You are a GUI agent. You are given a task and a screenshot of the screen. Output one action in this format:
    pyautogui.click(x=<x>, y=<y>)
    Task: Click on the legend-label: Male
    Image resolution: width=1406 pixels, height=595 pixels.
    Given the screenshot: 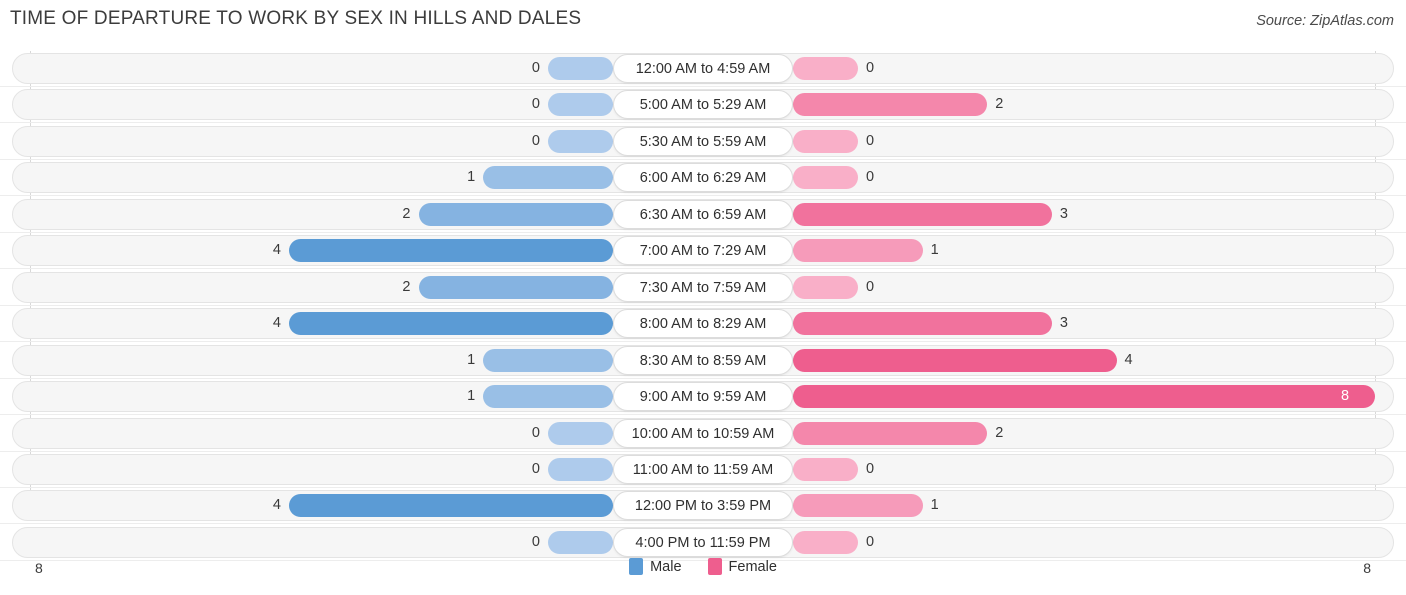 What is the action you would take?
    pyautogui.click(x=666, y=566)
    